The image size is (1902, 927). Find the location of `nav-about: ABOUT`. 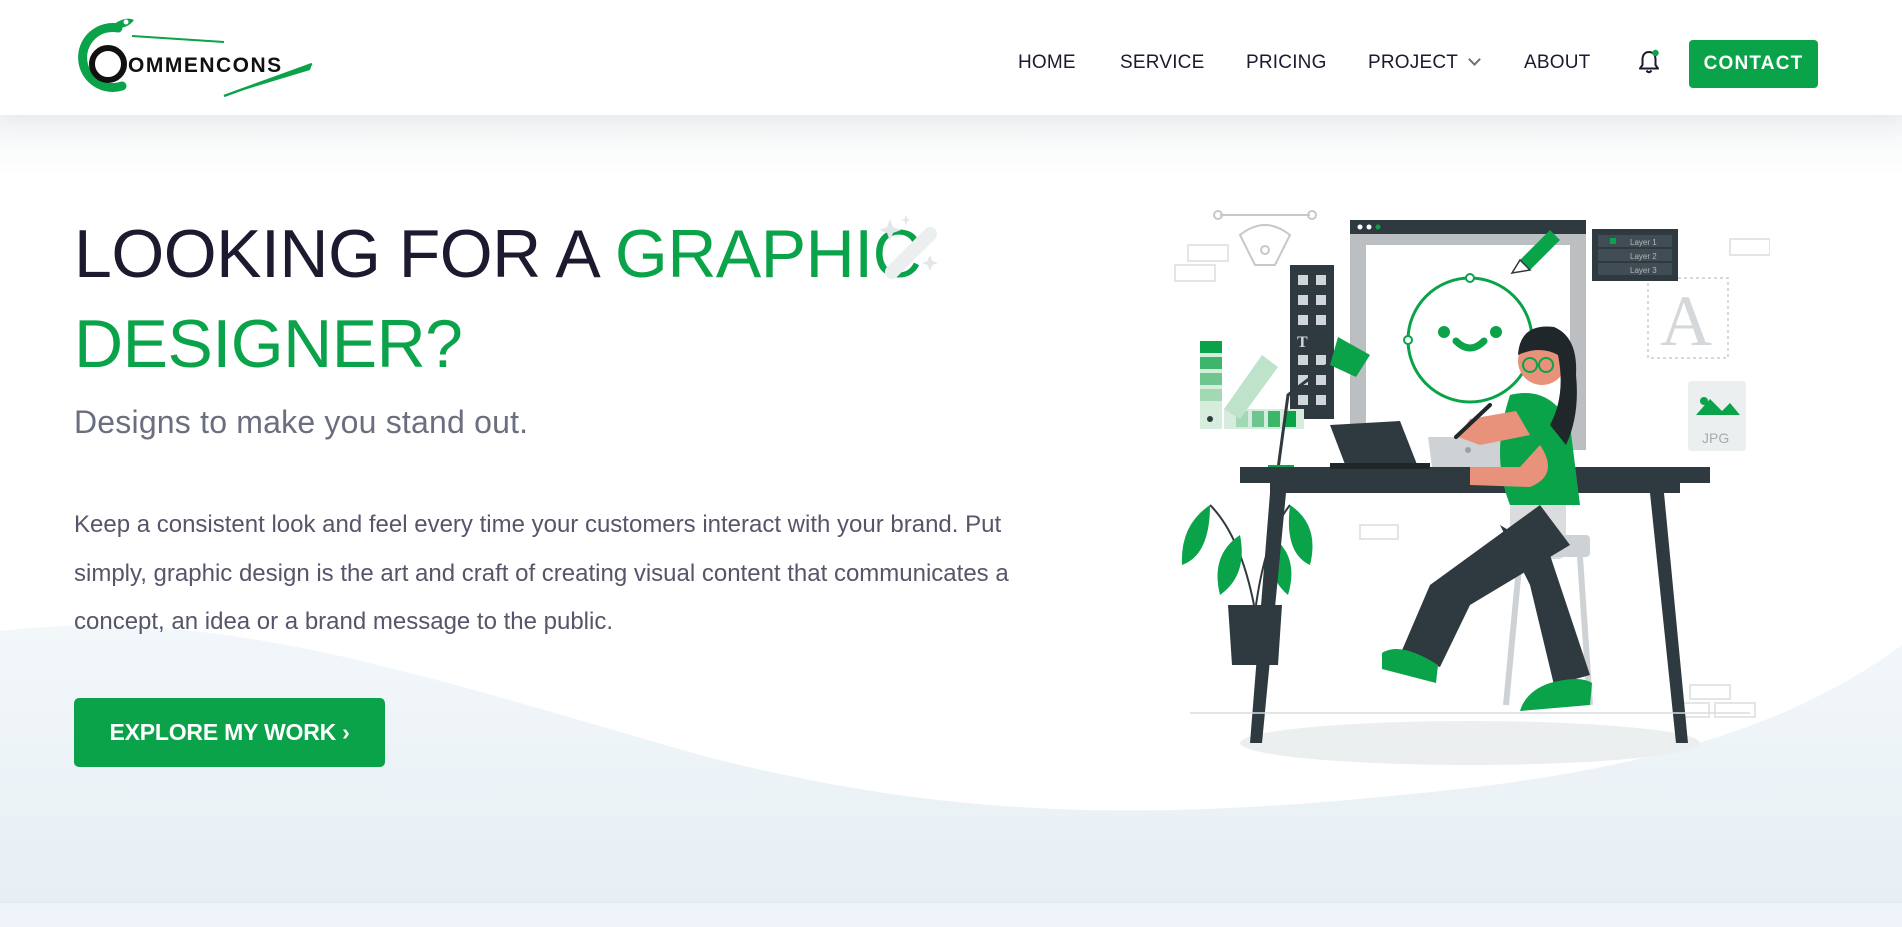

nav-about: ABOUT is located at coordinates (1557, 63).